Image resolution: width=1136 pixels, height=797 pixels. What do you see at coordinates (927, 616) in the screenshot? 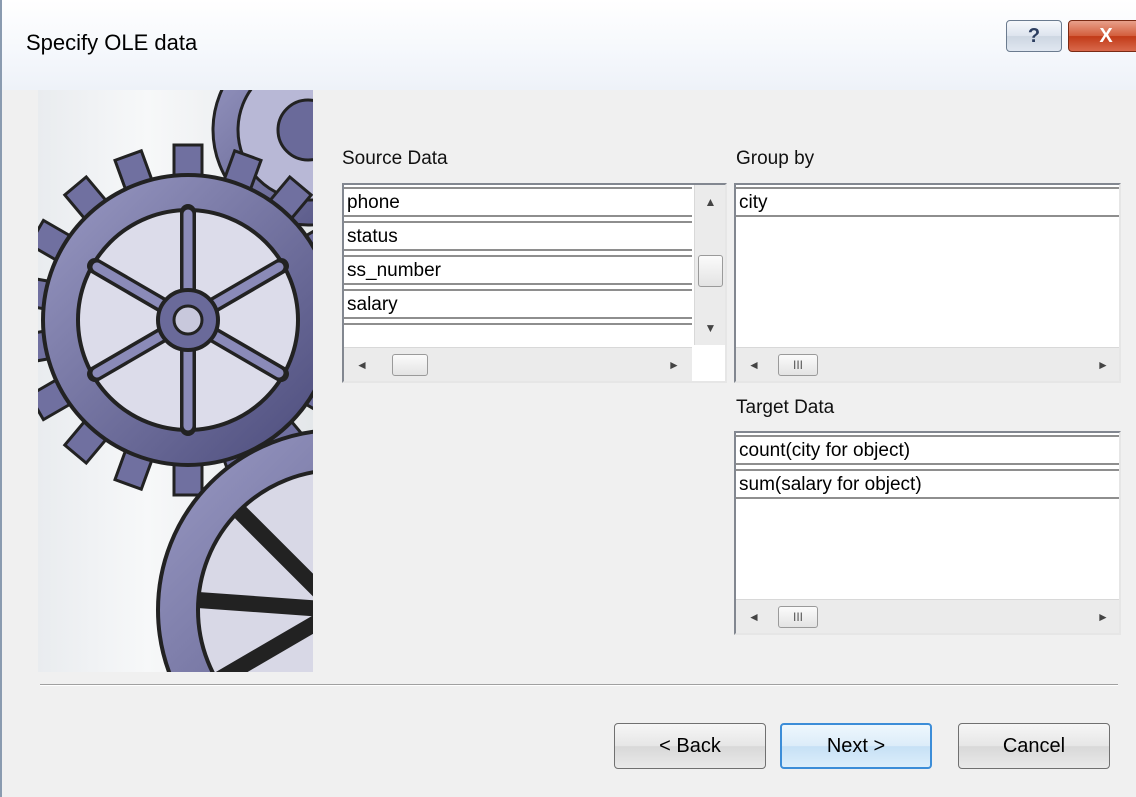
I see `target-horizontal-scrollbar: ◄ III ►` at bounding box center [927, 616].